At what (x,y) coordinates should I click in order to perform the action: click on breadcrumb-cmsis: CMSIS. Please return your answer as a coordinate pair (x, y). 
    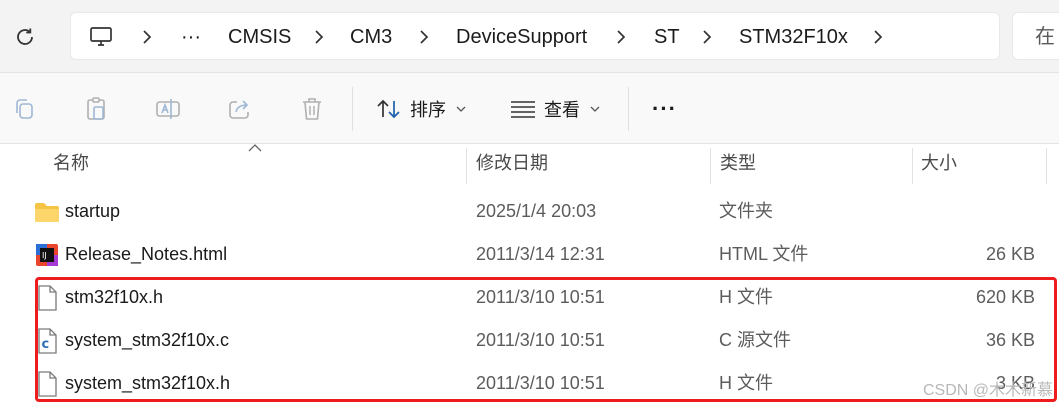
    Looking at the image, I should click on (259, 37).